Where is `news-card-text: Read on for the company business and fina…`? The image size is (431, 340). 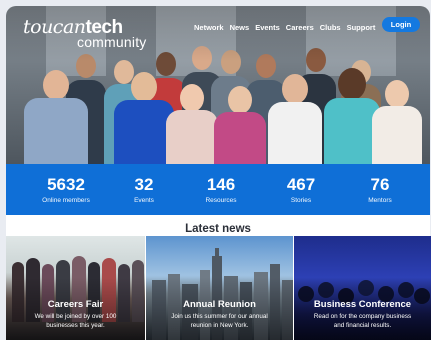
news-card-text: Read on for the company business and fina… is located at coordinates (362, 321).